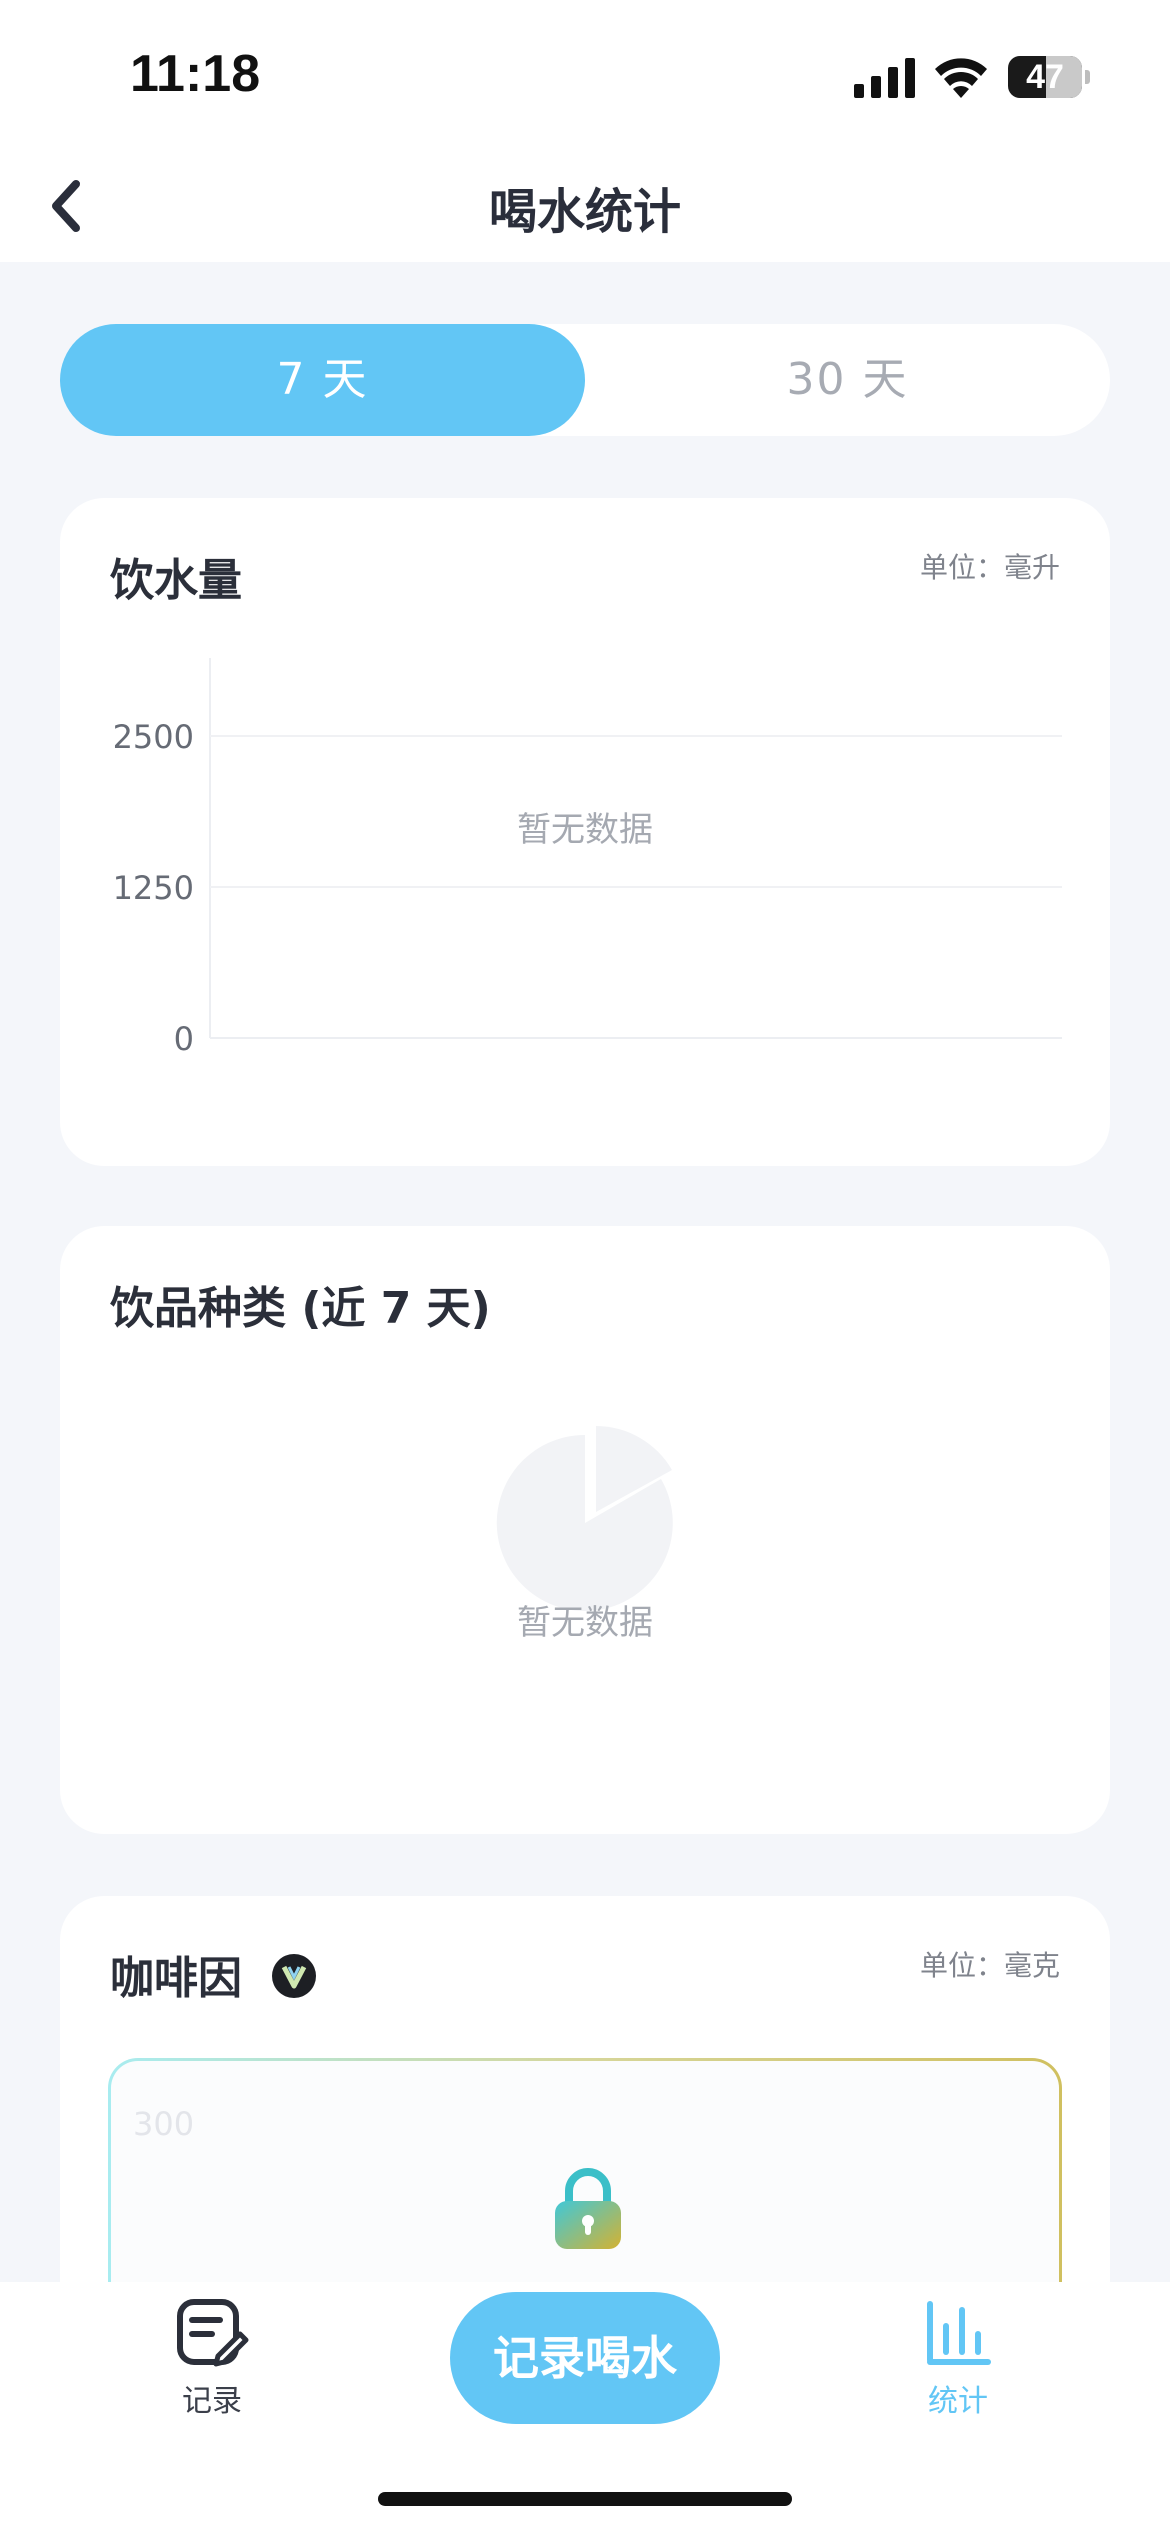 This screenshot has width=1170, height=2532. What do you see at coordinates (153, 737) in the screenshot?
I see `y-tick-label: 2500` at bounding box center [153, 737].